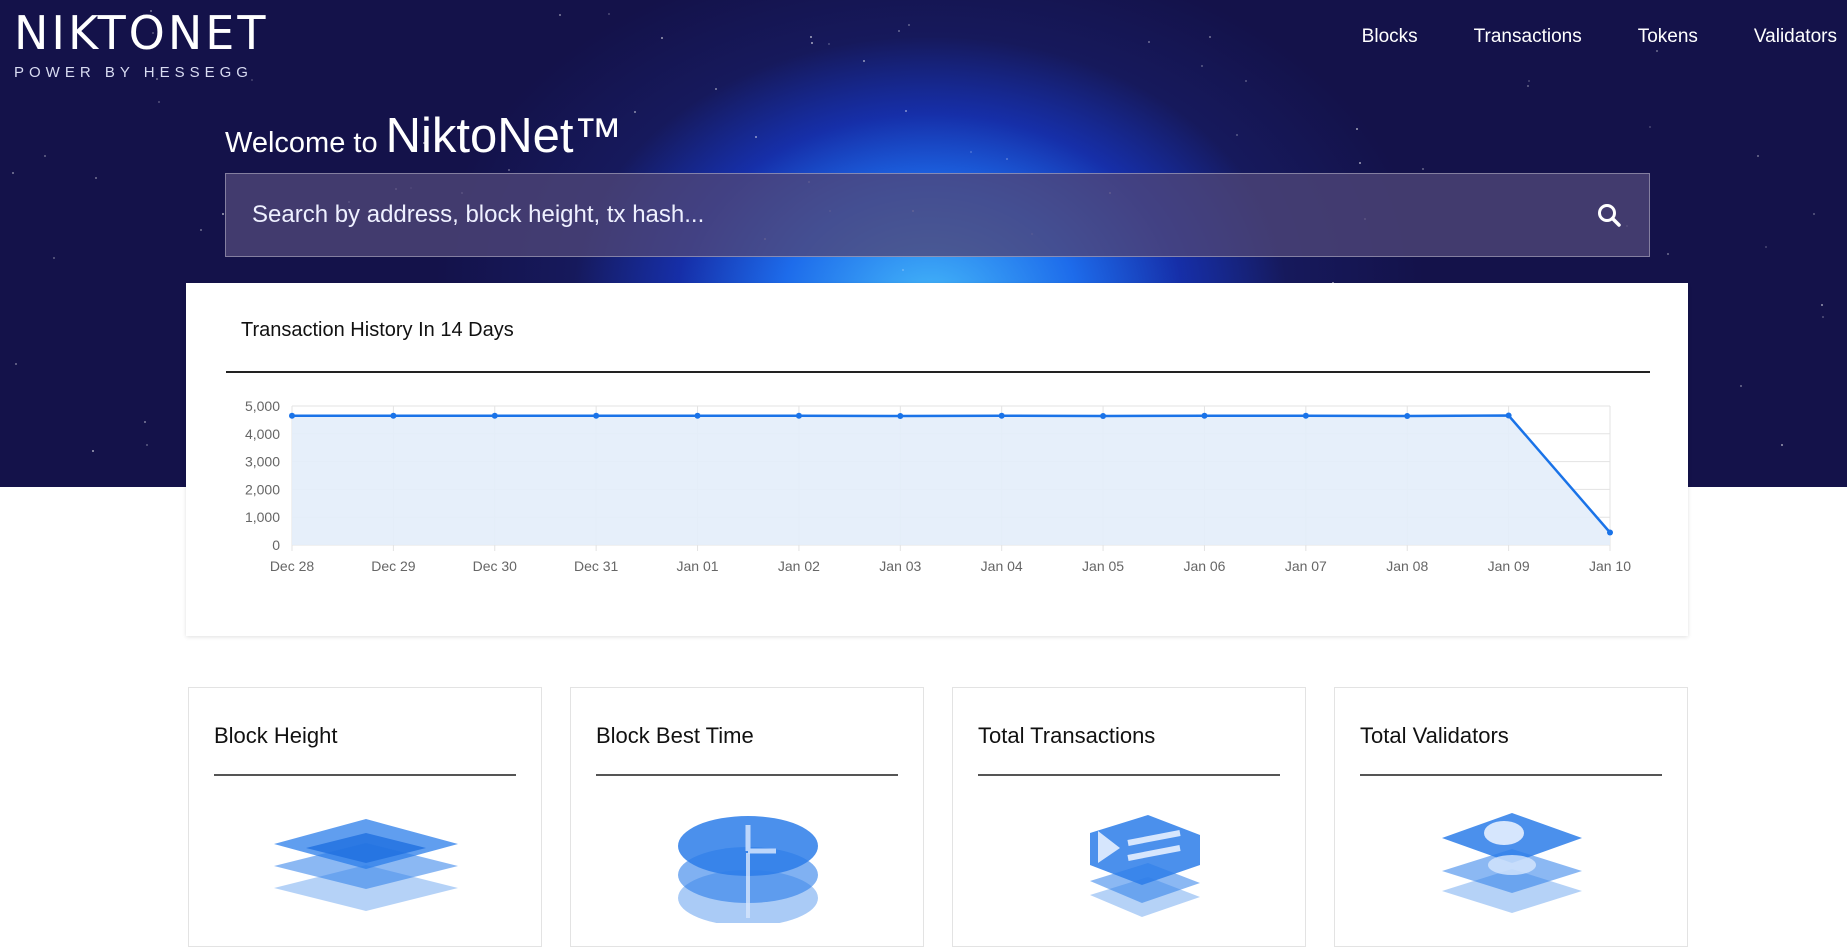  I want to click on x-tick-label: Jan 06, so click(1204, 566).